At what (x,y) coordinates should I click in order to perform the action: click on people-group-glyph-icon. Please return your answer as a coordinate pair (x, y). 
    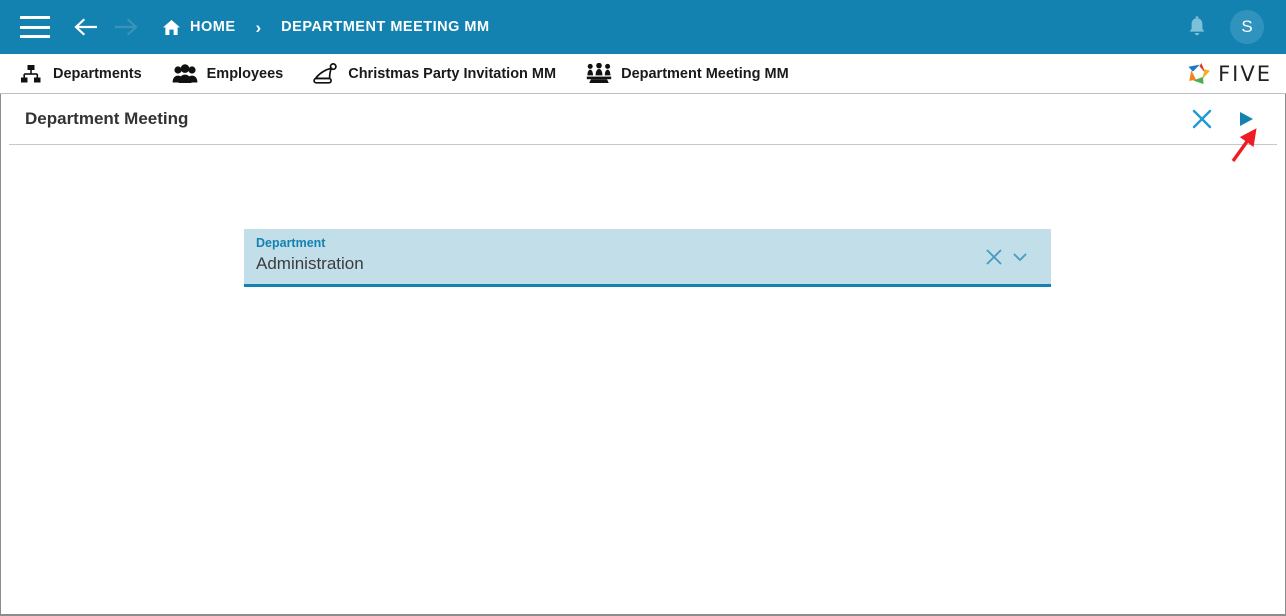
    Looking at the image, I should click on (185, 73).